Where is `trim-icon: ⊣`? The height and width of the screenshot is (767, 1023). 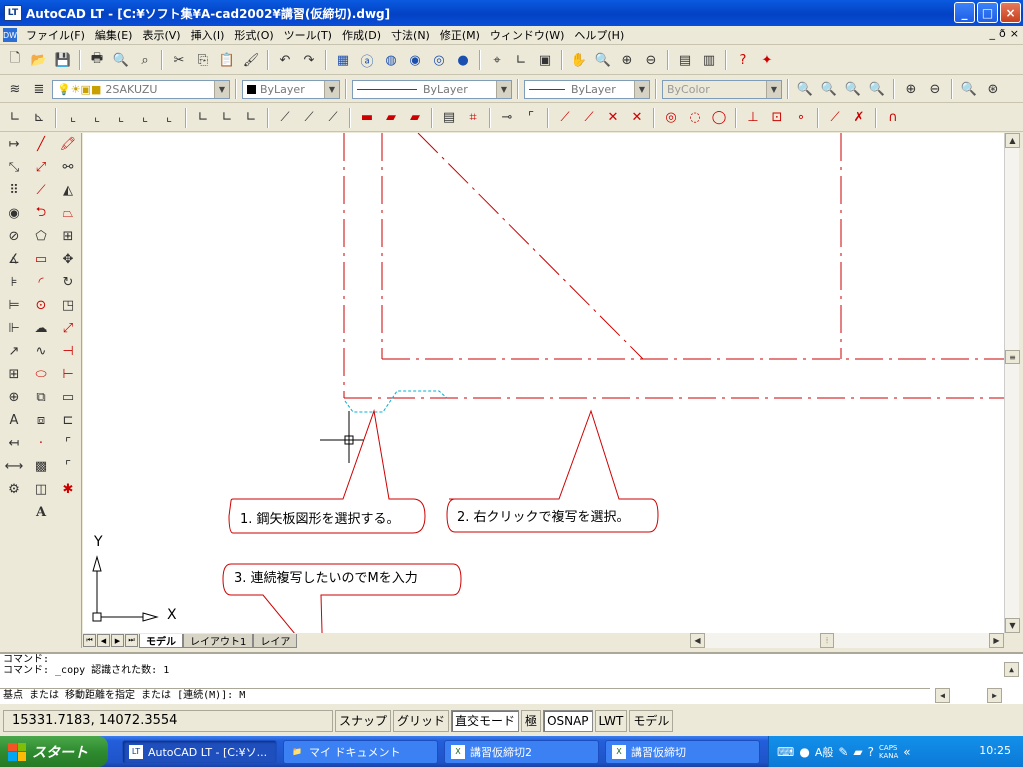 trim-icon: ⊣ is located at coordinates (68, 351).